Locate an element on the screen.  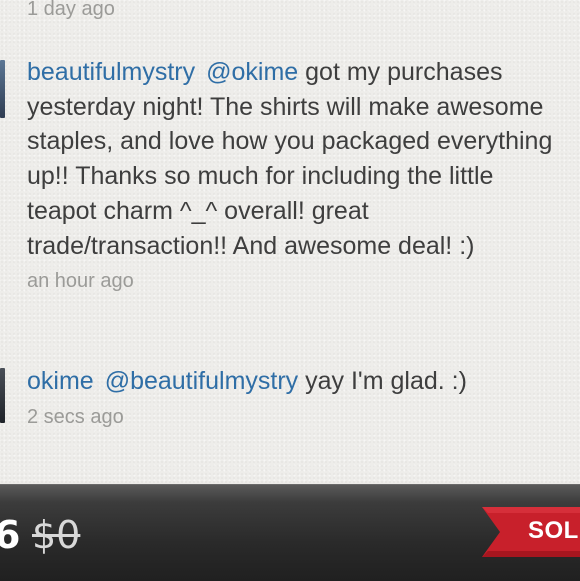
comment-text: yay I'm glad. :) is located at coordinates (386, 381).